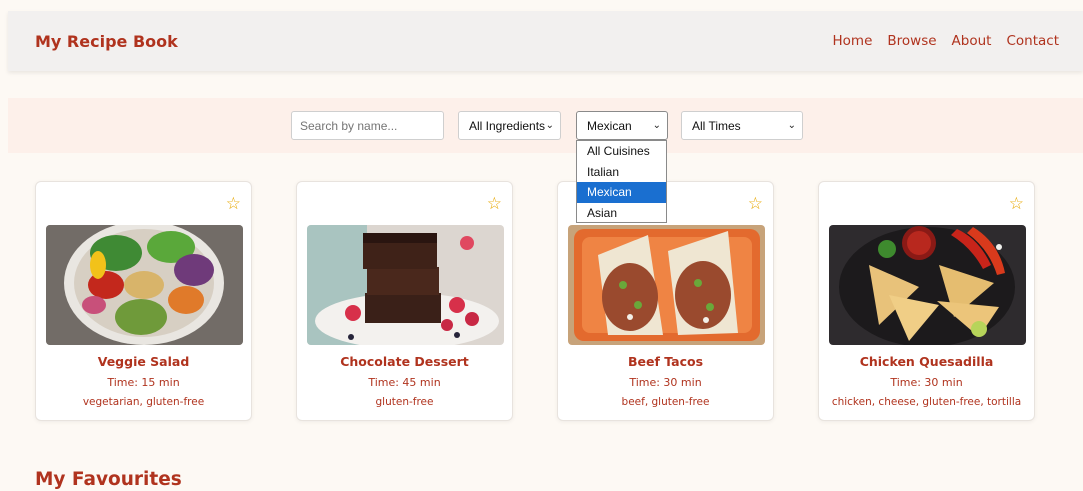 The width and height of the screenshot is (1083, 491). What do you see at coordinates (143, 402) in the screenshot?
I see `recipe-tags: vegetarian, gluten-free` at bounding box center [143, 402].